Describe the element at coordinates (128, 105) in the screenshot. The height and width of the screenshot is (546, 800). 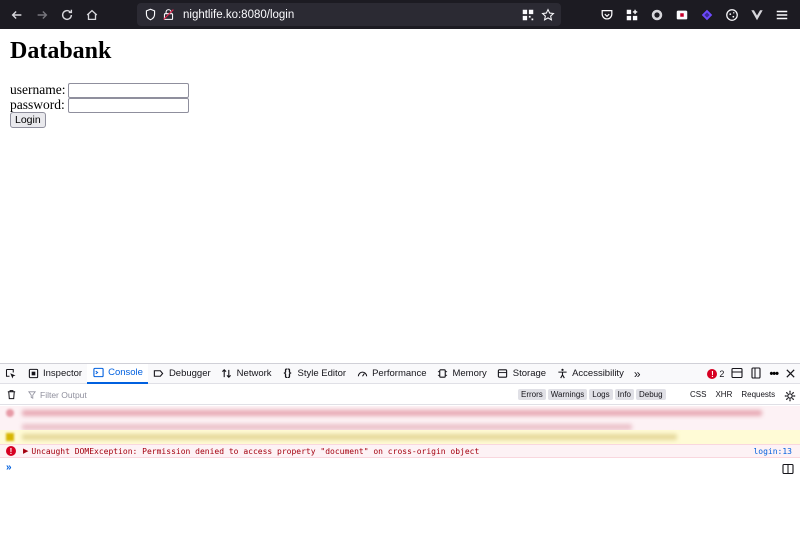
I see `password-input` at that location.